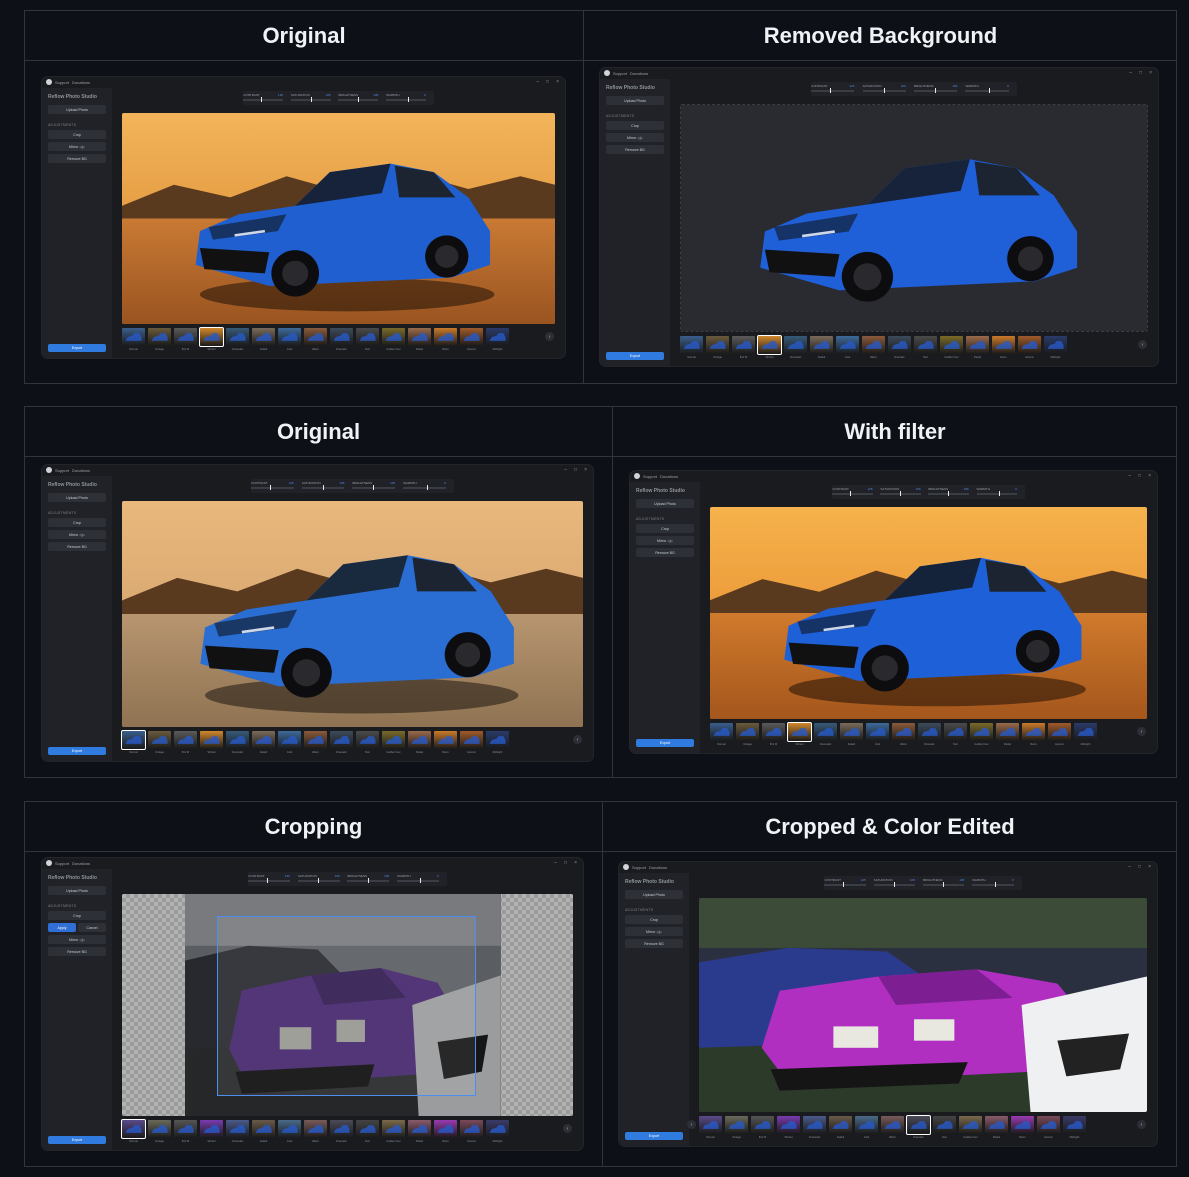 This screenshot has height=1177, width=1189. What do you see at coordinates (691, 1124) in the screenshot?
I see `prev-filters-icon: ‹` at bounding box center [691, 1124].